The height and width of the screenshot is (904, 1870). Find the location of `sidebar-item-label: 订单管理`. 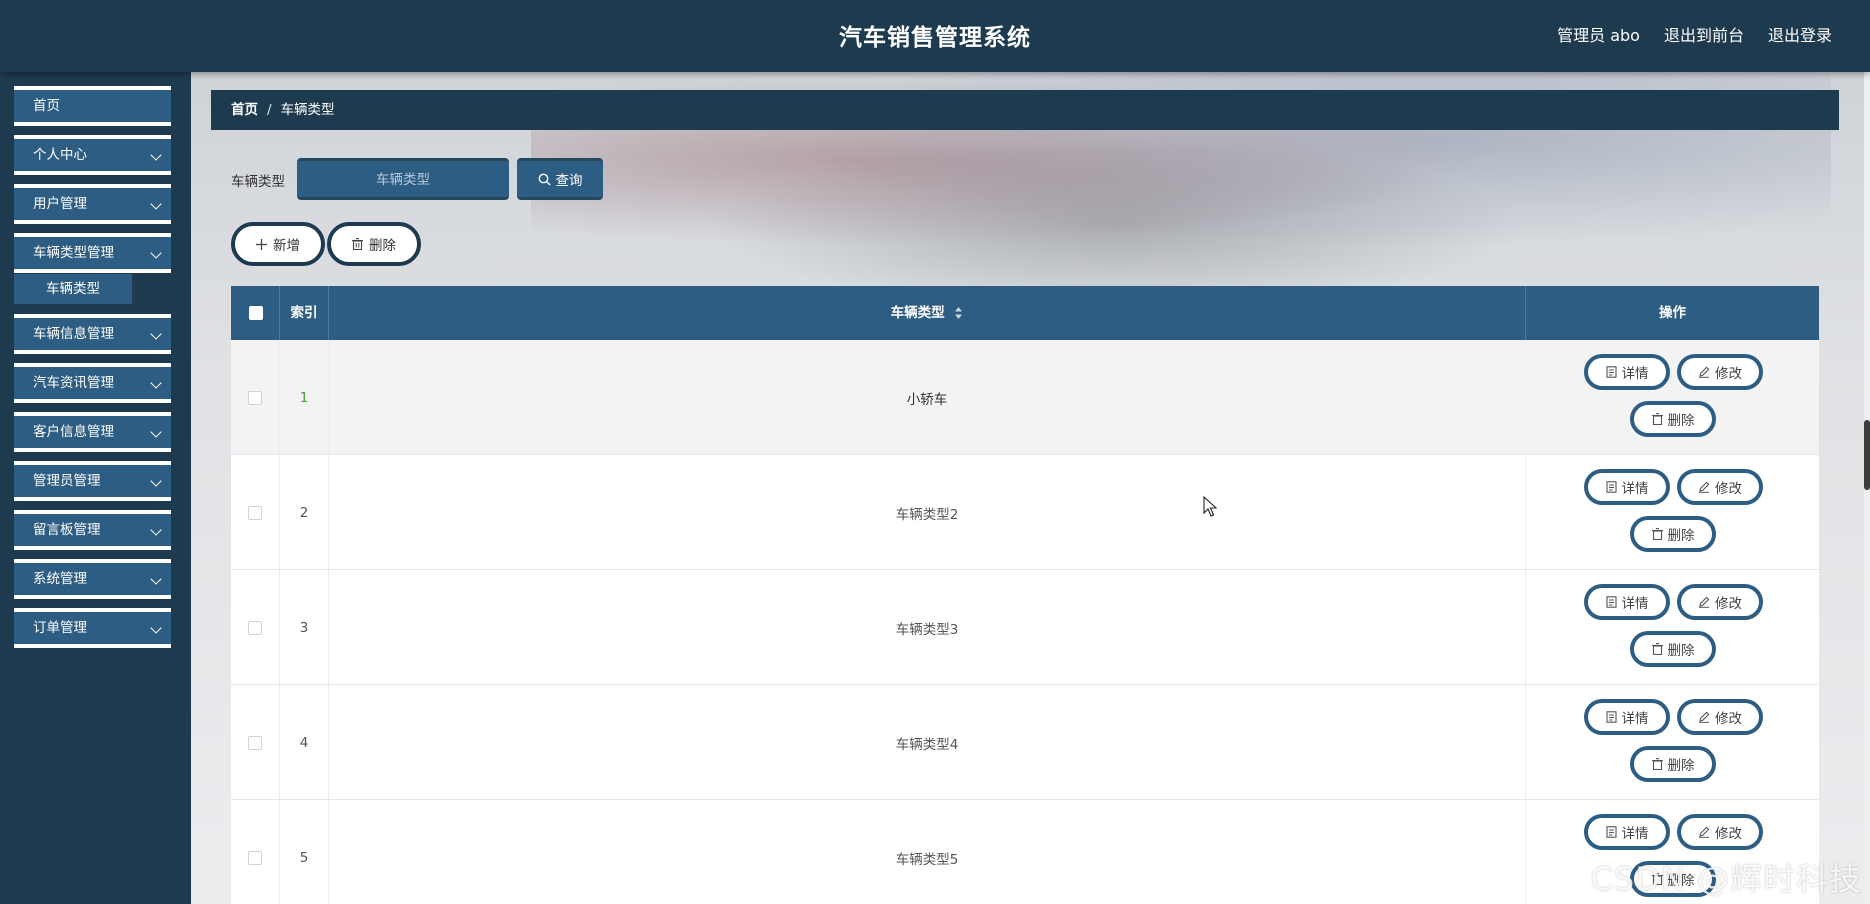

sidebar-item-label: 订单管理 is located at coordinates (60, 628).